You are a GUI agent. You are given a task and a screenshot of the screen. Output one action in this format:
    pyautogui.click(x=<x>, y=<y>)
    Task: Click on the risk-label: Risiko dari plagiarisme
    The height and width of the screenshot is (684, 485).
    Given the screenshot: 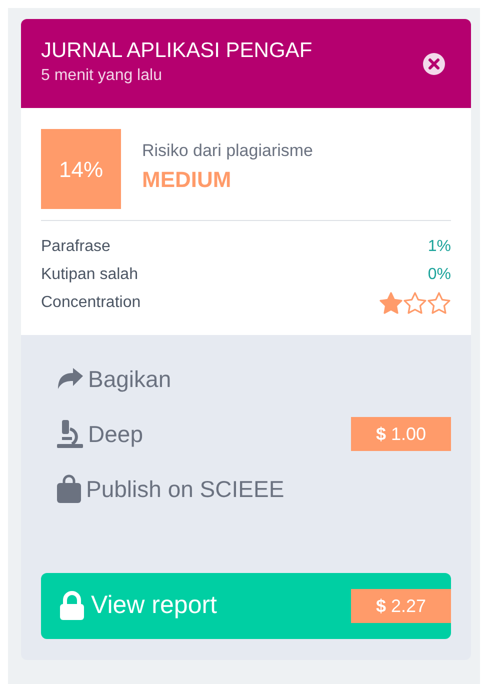 What is the action you would take?
    pyautogui.click(x=228, y=151)
    